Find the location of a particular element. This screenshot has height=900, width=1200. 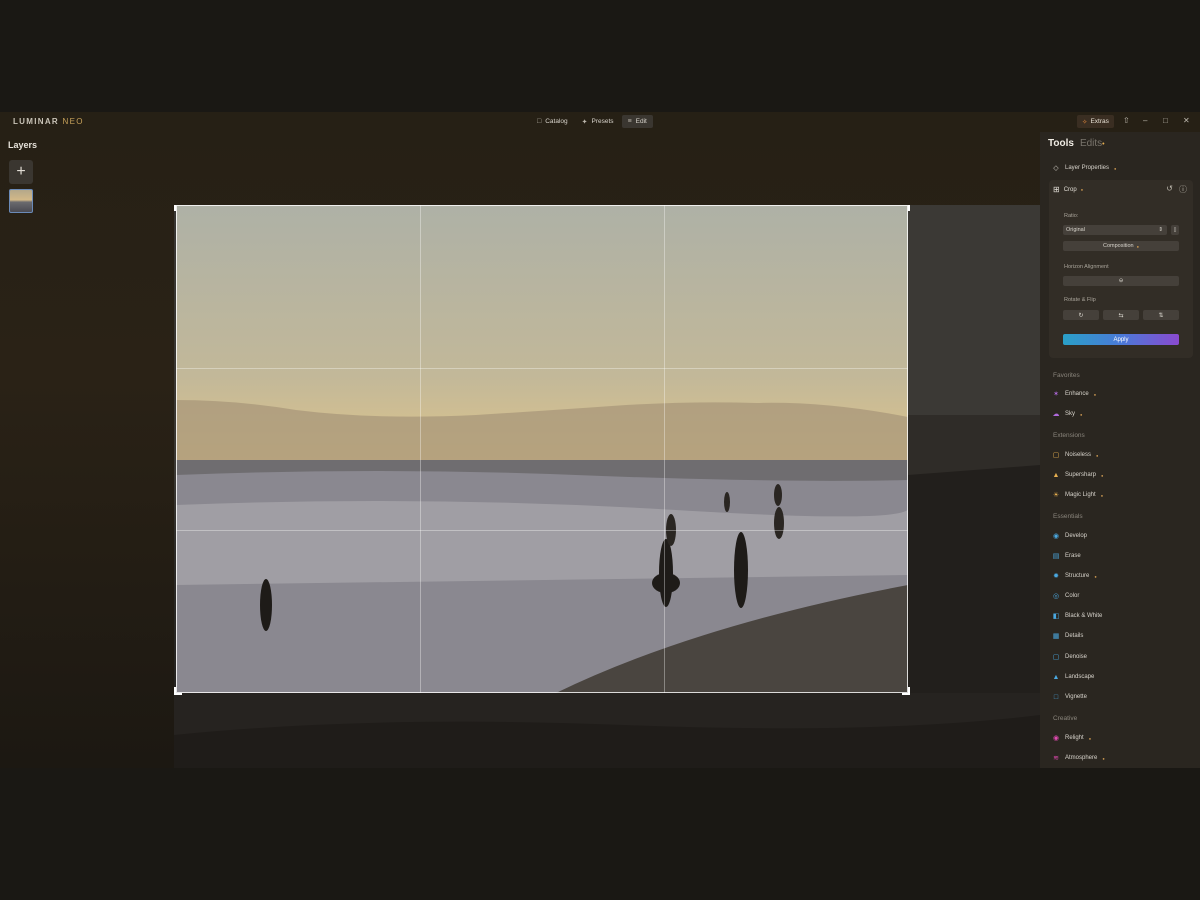

tool-label: Noiseless is located at coordinates (1078, 455).